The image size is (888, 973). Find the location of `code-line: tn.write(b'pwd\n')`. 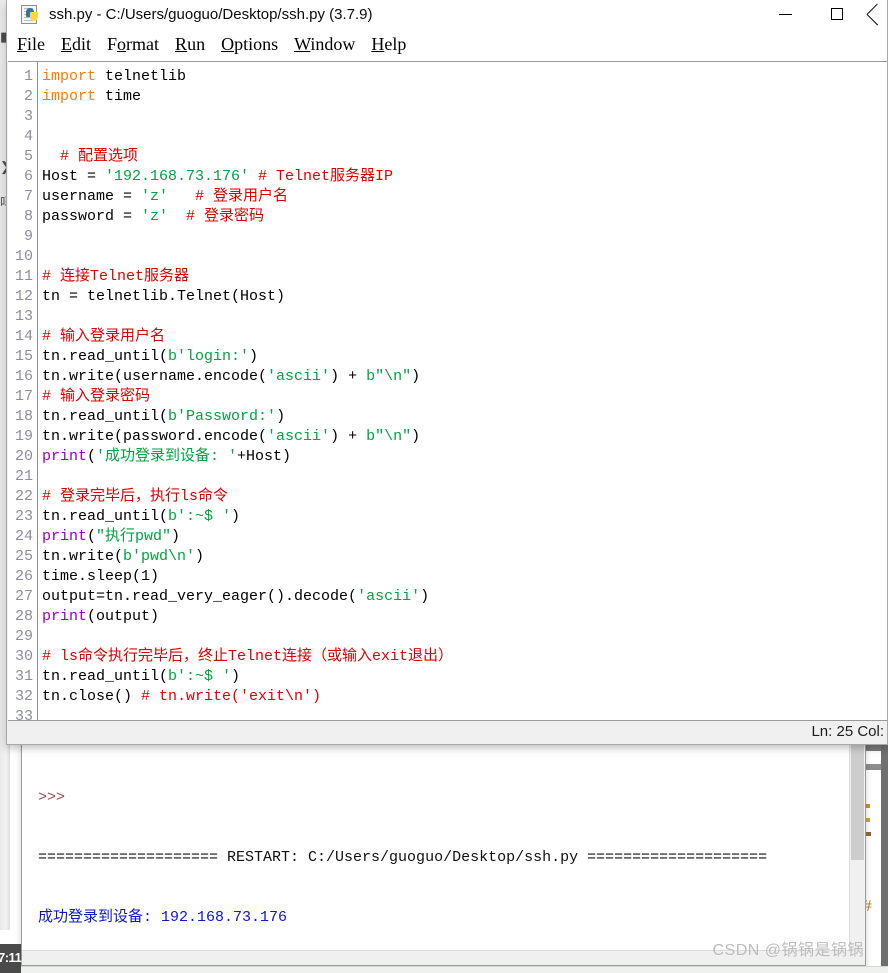

code-line: tn.write(b'pwd\n') is located at coordinates (247, 557).